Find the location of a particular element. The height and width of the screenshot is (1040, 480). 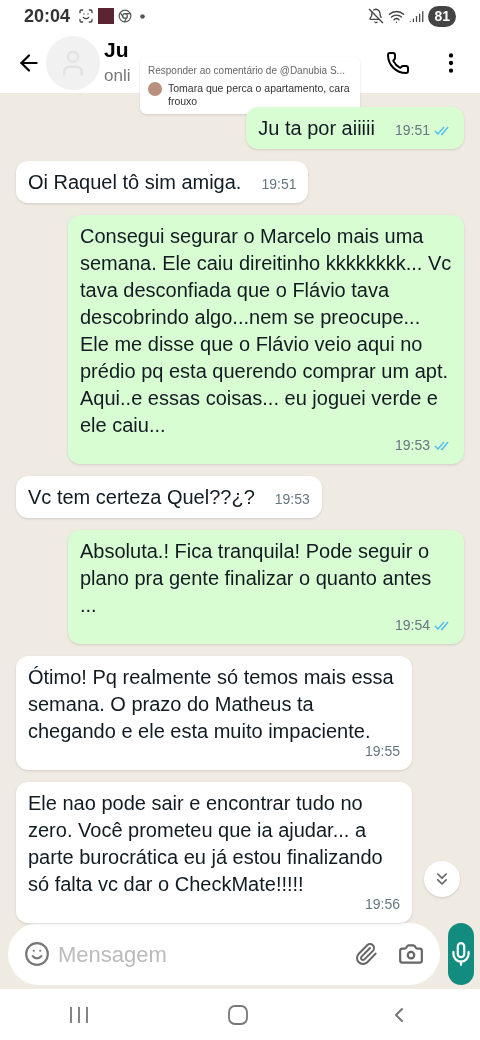

browser-icon is located at coordinates (125, 16).